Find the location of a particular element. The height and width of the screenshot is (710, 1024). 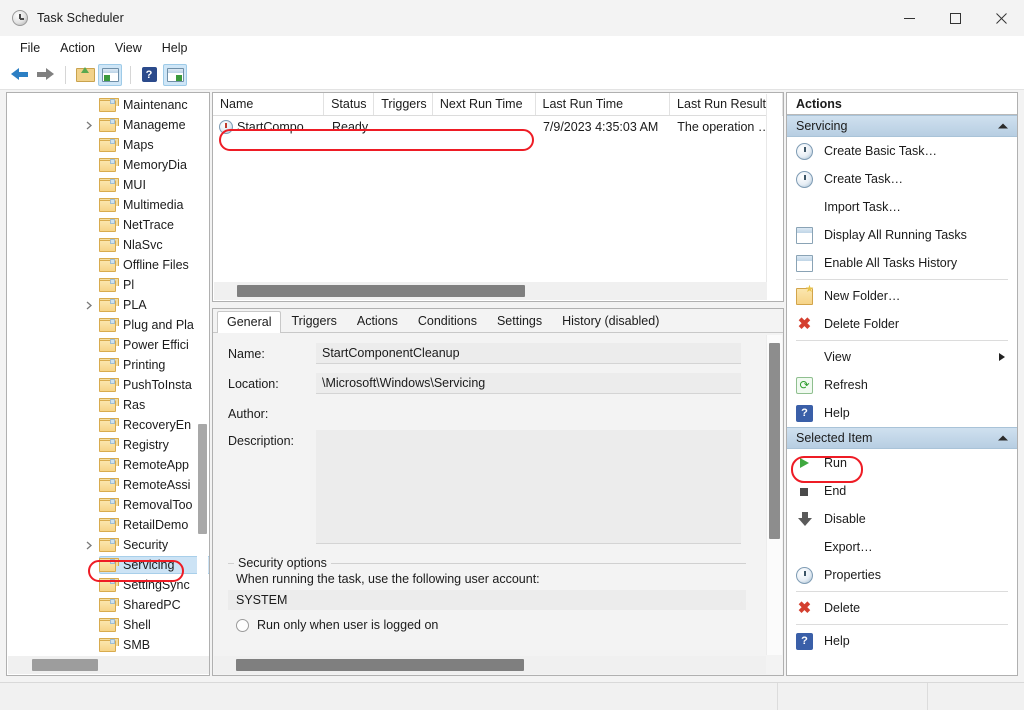

task-list-vertical-scrollbar is located at coordinates (774, 188).